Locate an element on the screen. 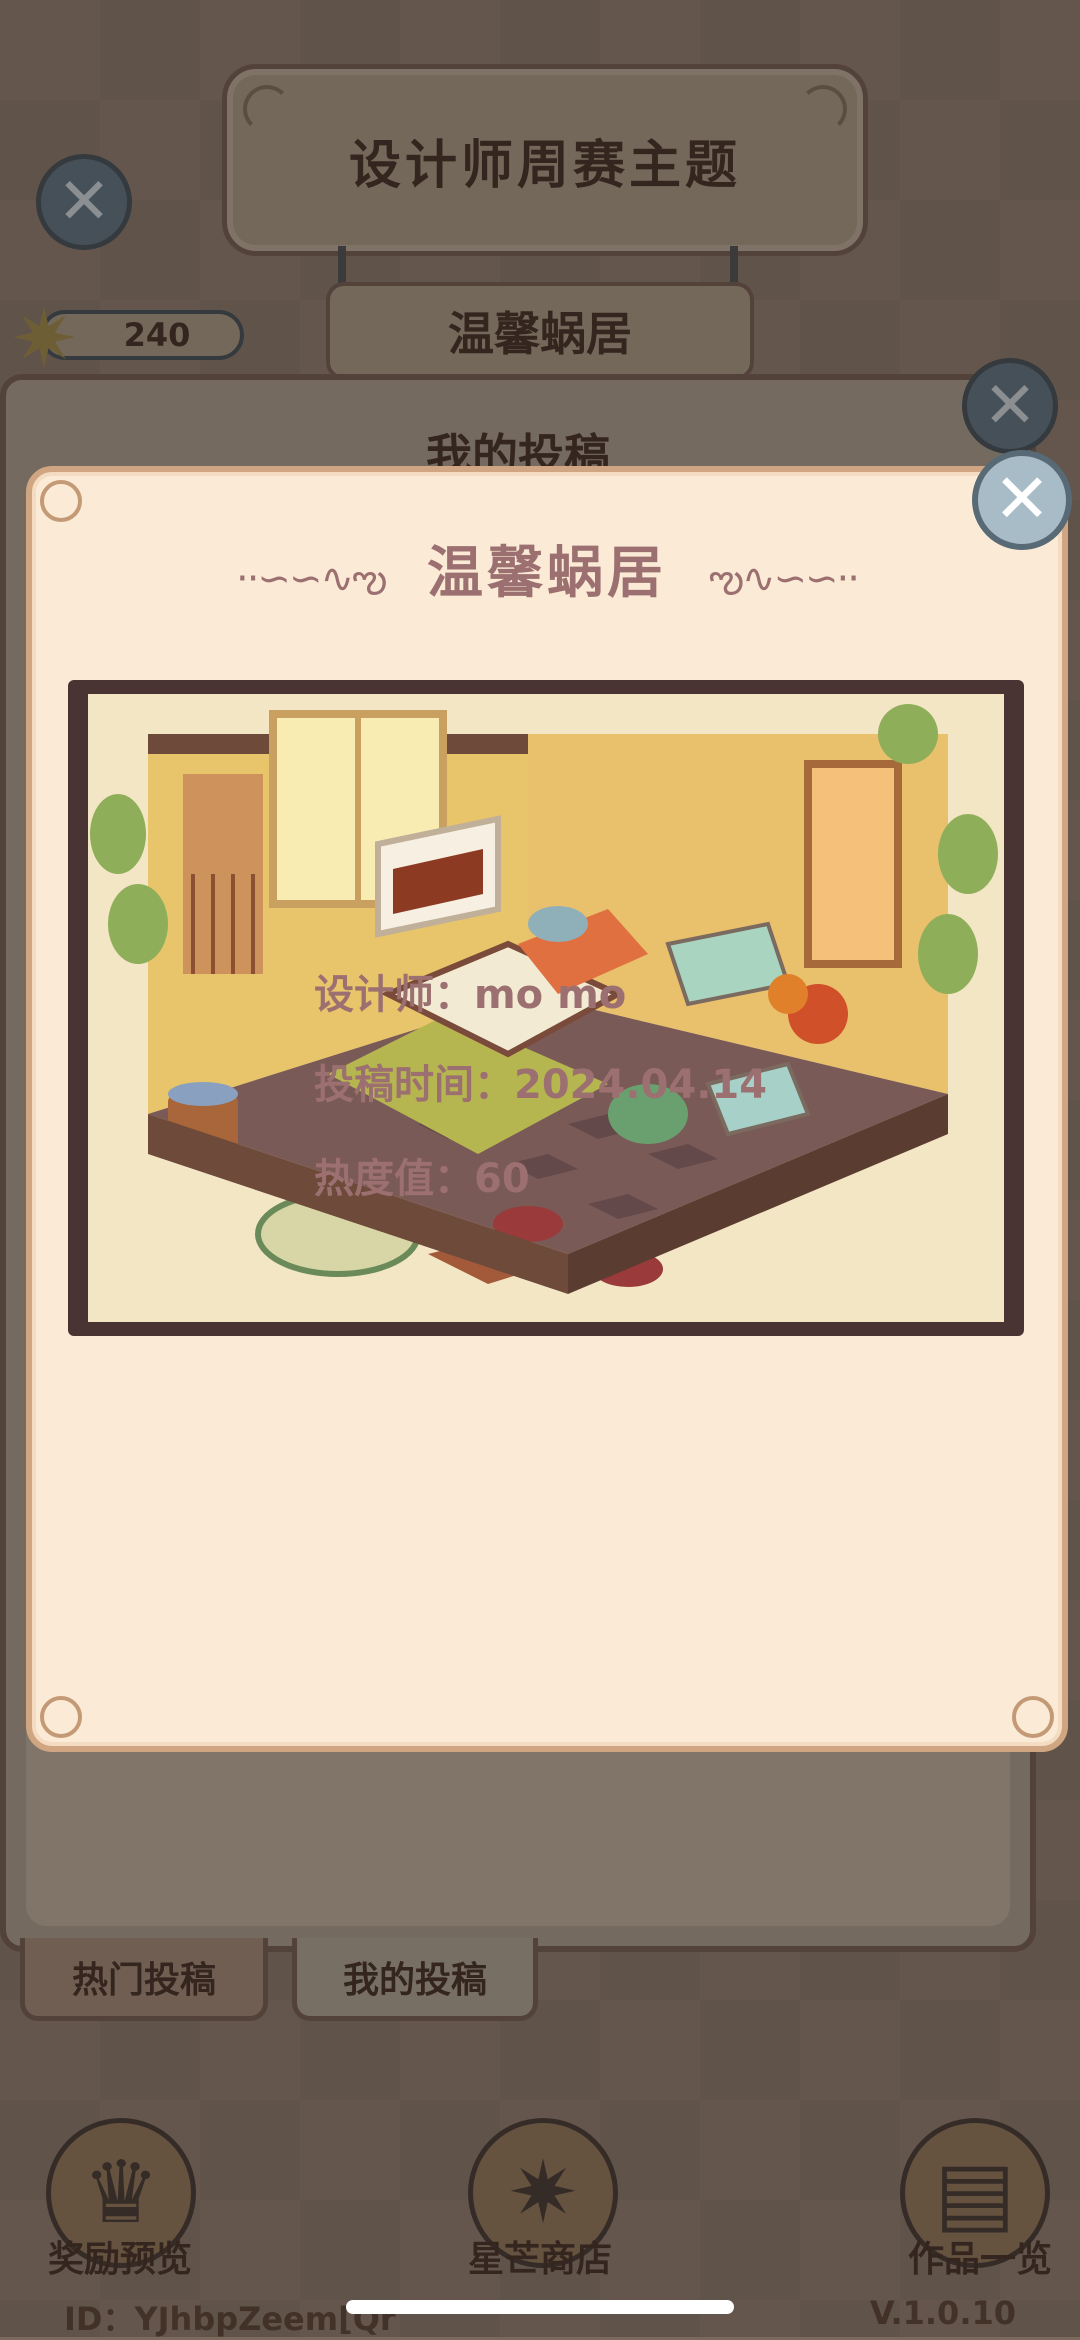 The height and width of the screenshot is (2340, 1080). dialog-close-button: ✕ is located at coordinates (1022, 500).